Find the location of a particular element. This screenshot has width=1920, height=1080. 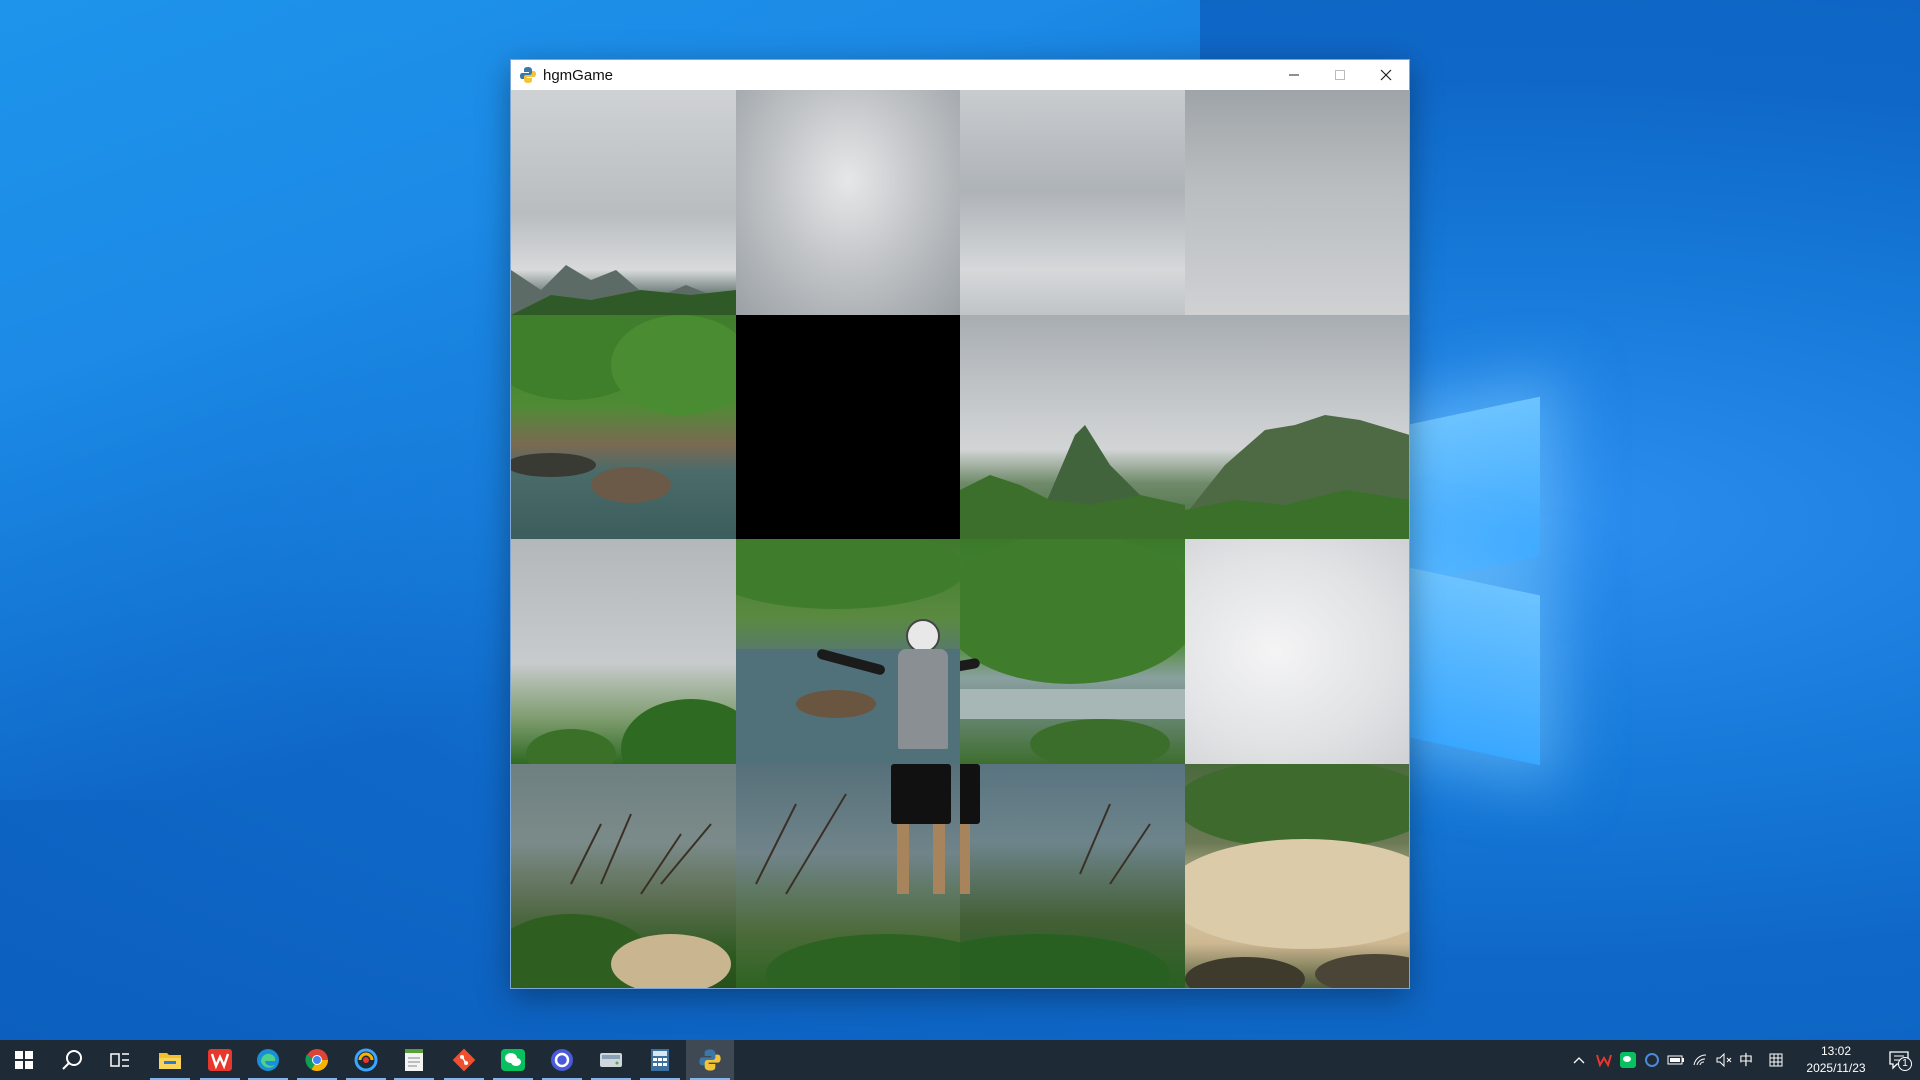

folder-icon is located at coordinates (170, 1061).